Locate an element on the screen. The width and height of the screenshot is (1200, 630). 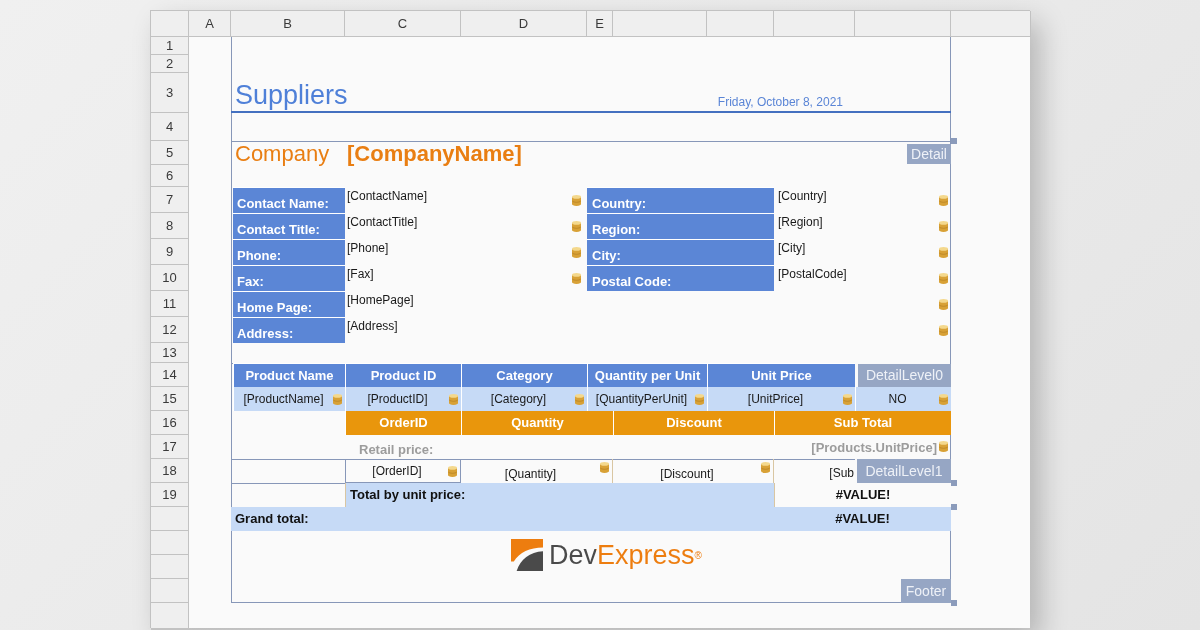
column-heading: Unit Price is located at coordinates (781, 375).